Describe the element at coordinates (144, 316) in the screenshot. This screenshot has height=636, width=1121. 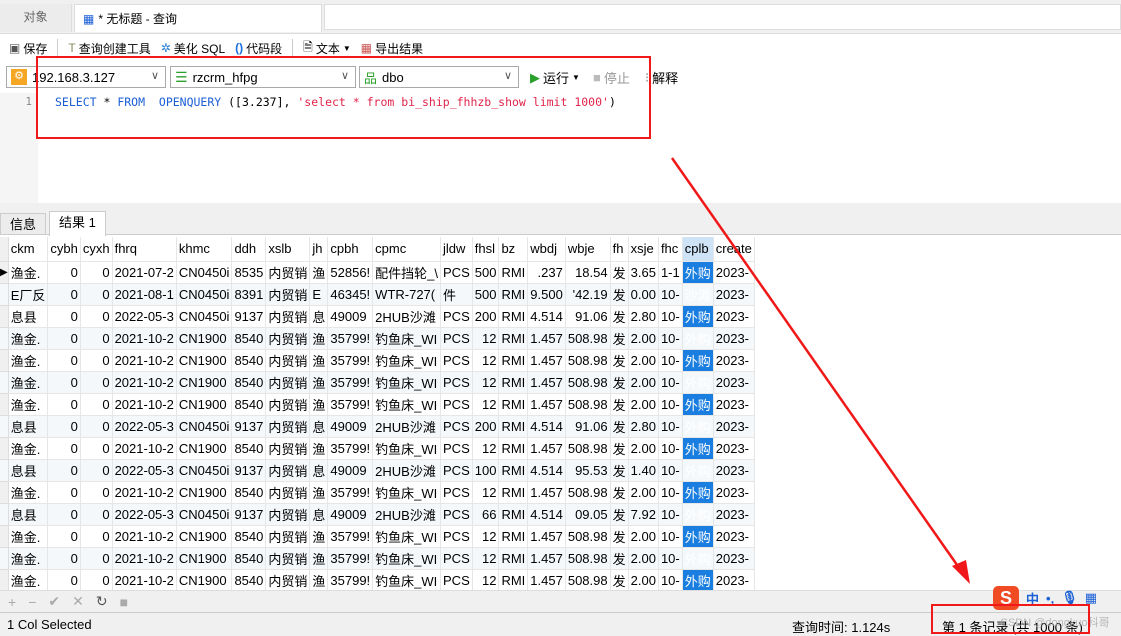
I see `cell-fhrq: 2022-05-3` at that location.